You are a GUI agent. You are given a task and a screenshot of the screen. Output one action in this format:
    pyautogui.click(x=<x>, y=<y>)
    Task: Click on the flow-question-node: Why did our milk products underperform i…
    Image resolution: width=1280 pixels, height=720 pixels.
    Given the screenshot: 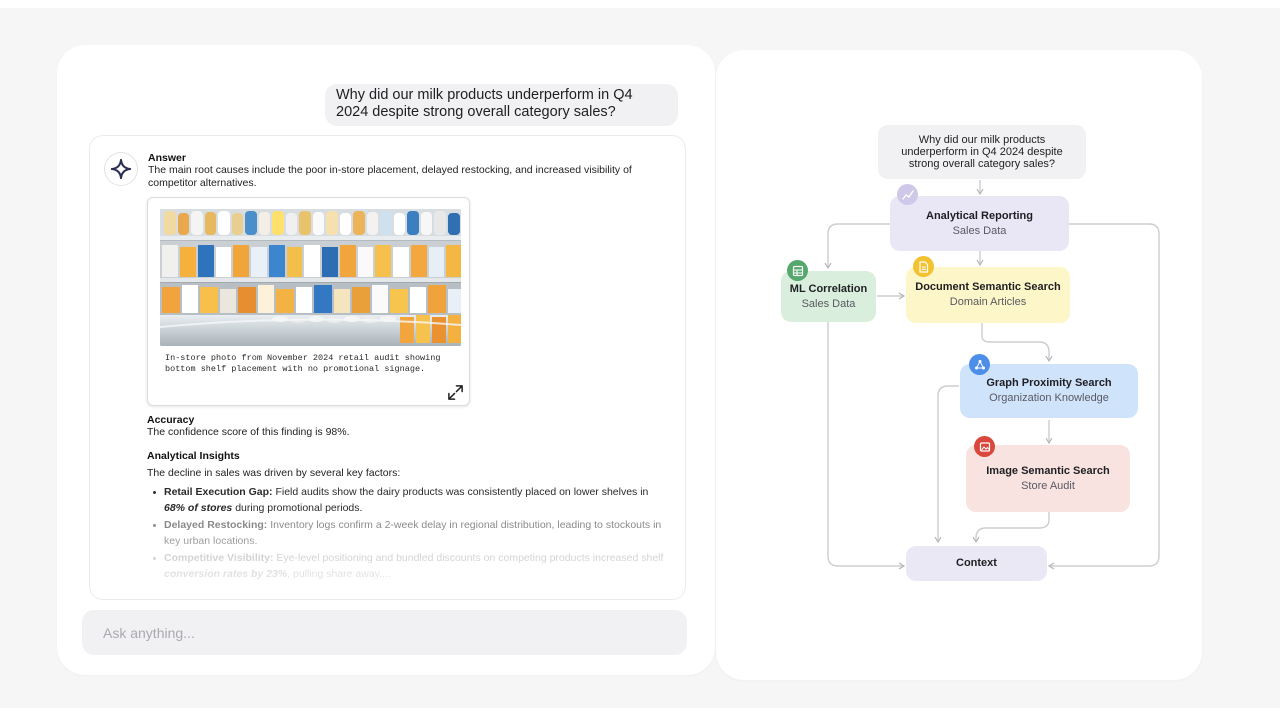 What is the action you would take?
    pyautogui.click(x=982, y=152)
    